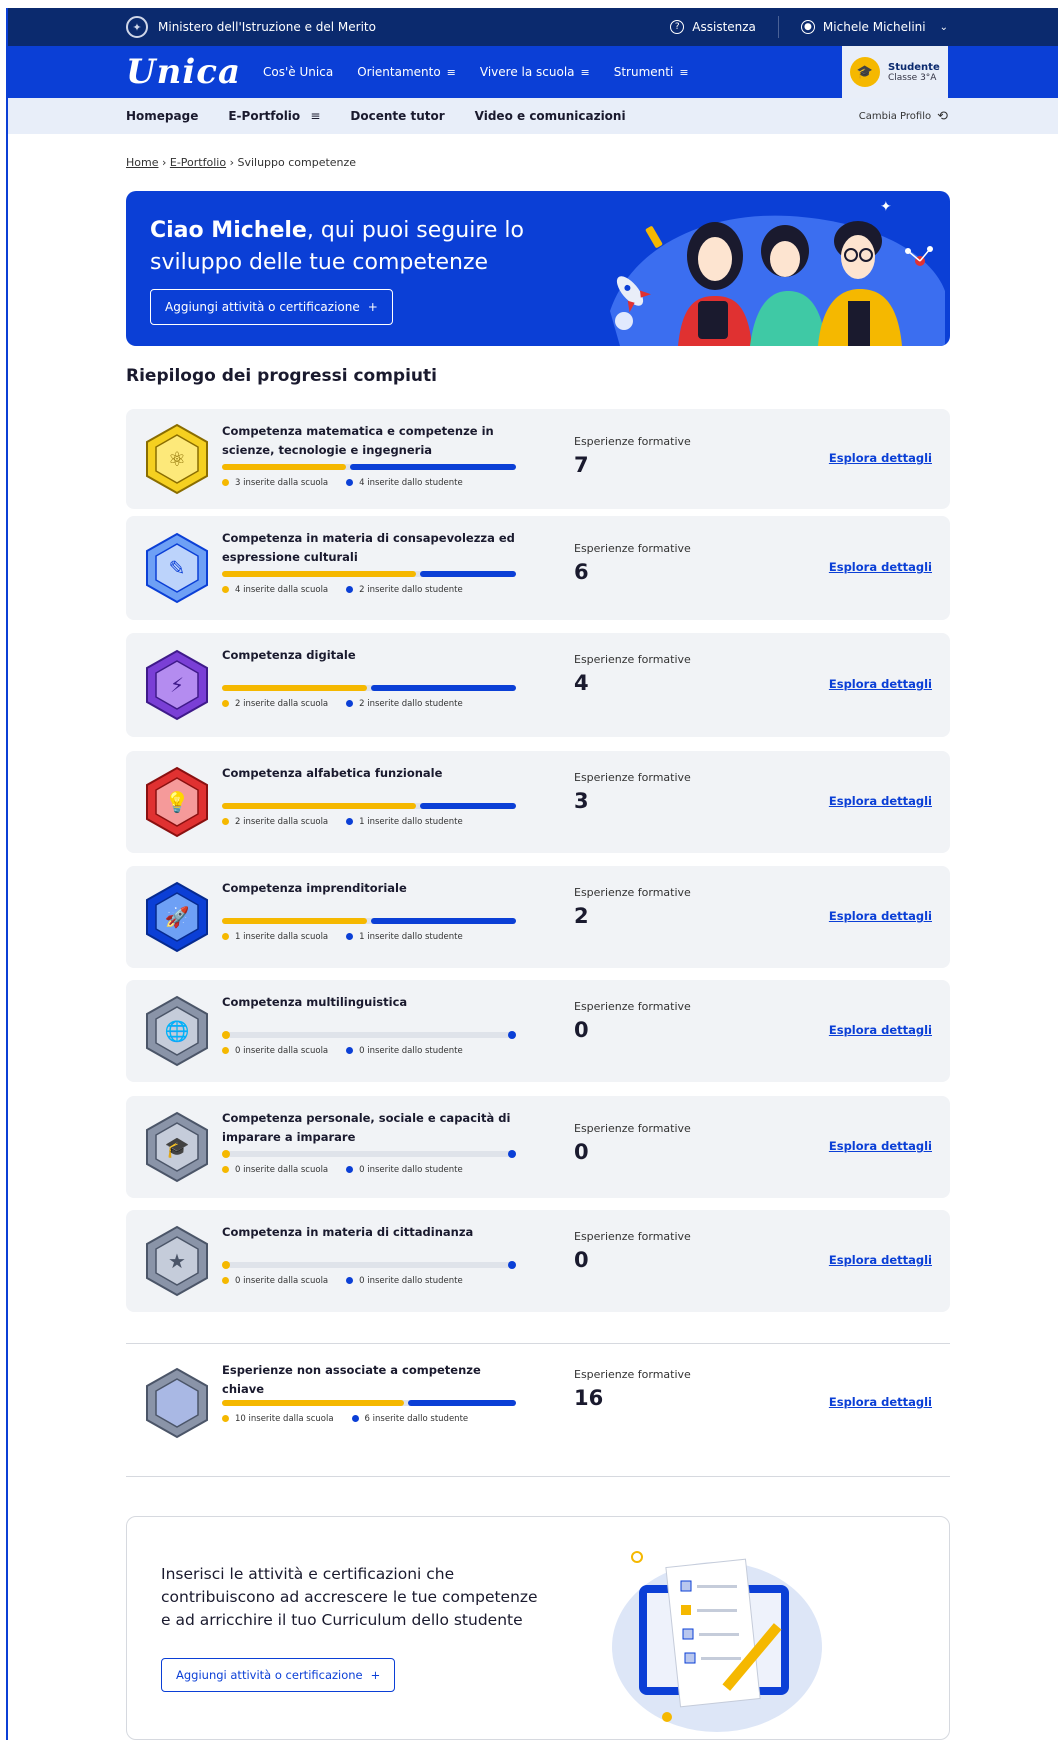  Describe the element at coordinates (914, 67) in the screenshot. I see `profile-role: Studente` at that location.